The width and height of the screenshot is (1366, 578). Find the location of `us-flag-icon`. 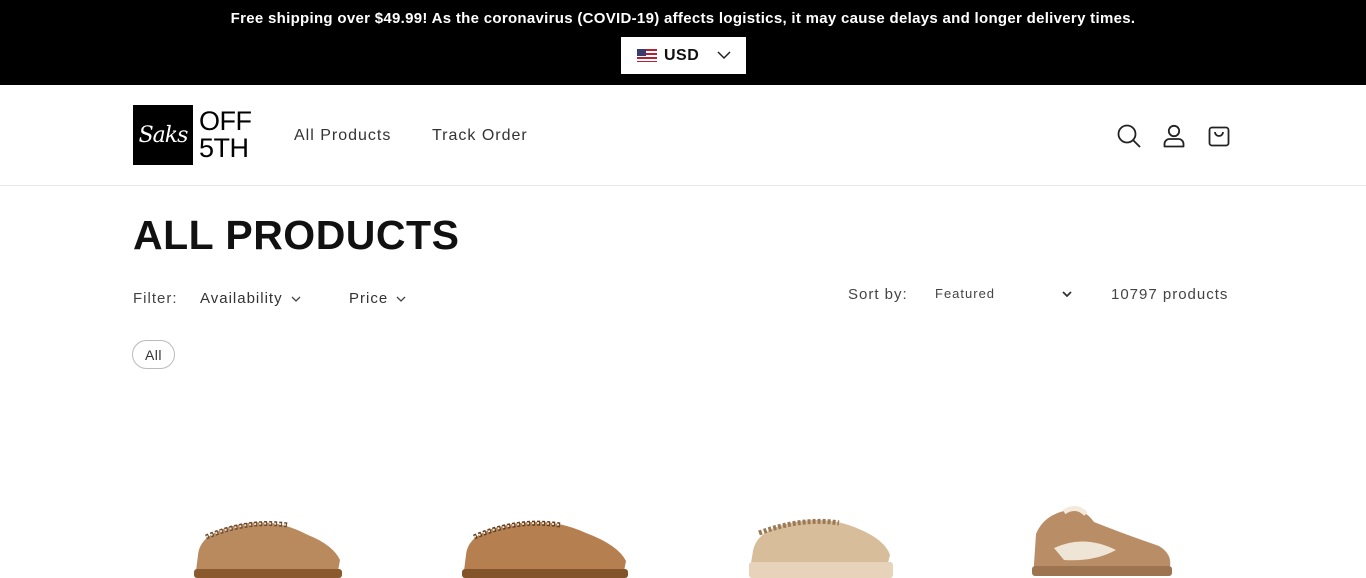

us-flag-icon is located at coordinates (647, 55).